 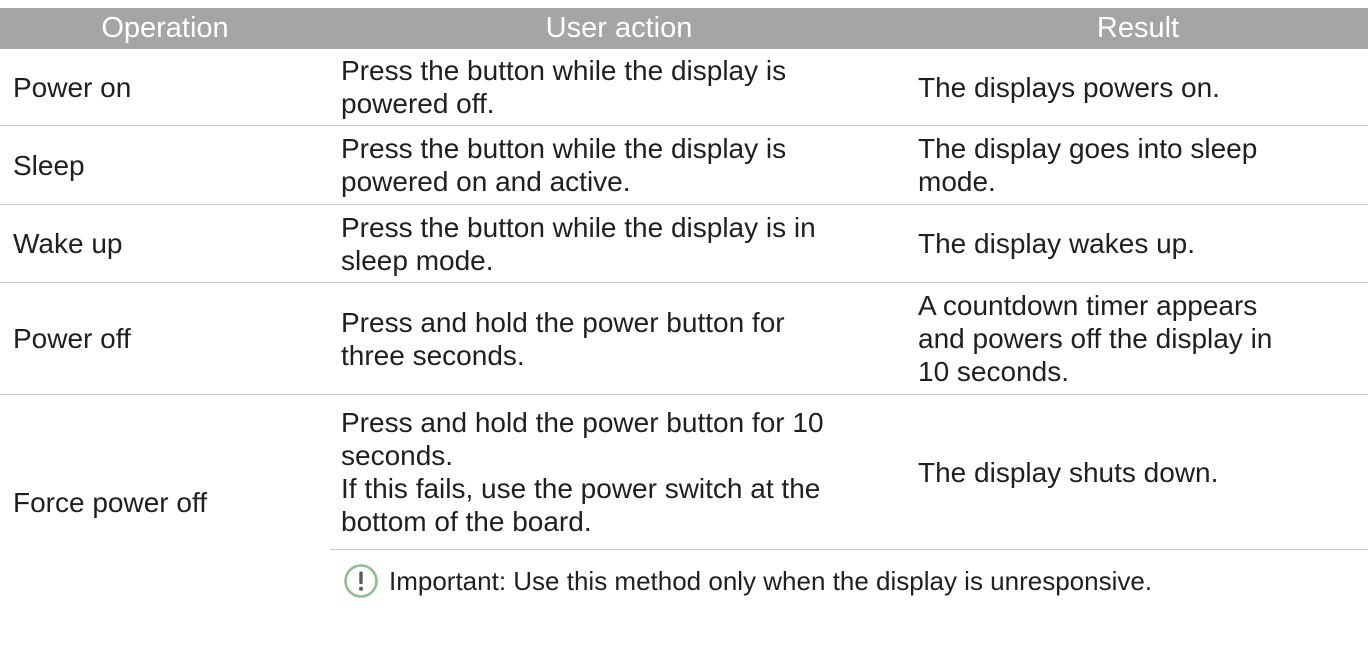 I want to click on action-line: sleep mode., so click(x=417, y=260).